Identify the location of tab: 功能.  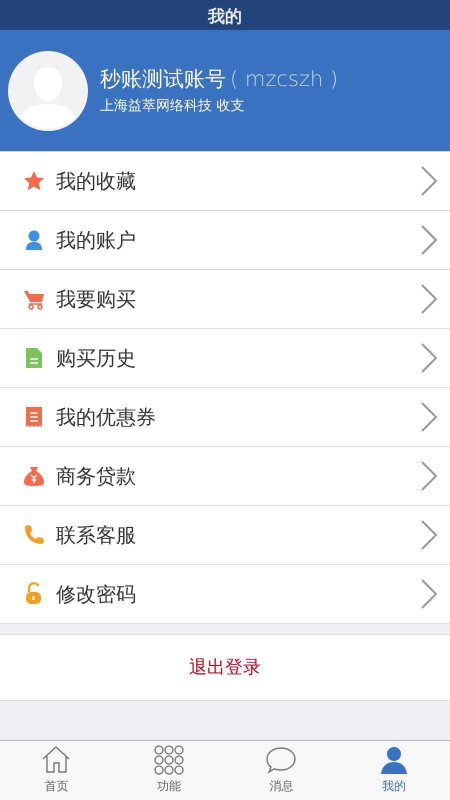
(168, 770).